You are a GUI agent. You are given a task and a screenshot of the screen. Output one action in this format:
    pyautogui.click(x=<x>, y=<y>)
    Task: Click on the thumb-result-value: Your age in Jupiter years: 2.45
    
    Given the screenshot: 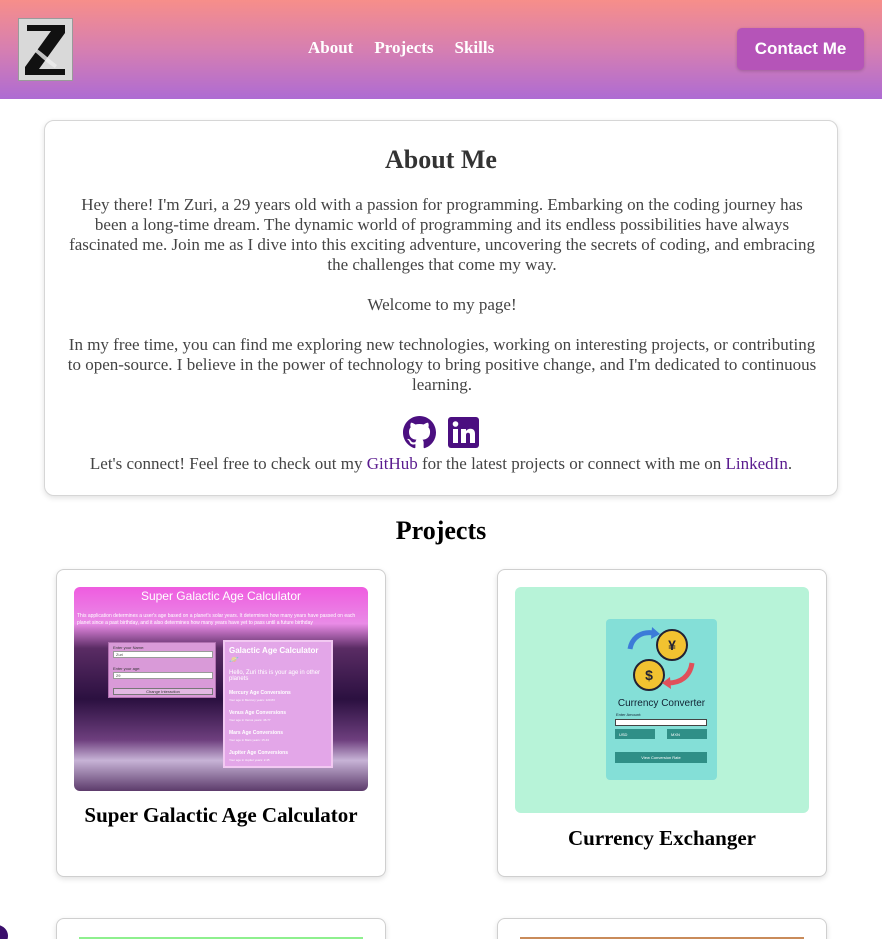 What is the action you would take?
    pyautogui.click(x=249, y=760)
    